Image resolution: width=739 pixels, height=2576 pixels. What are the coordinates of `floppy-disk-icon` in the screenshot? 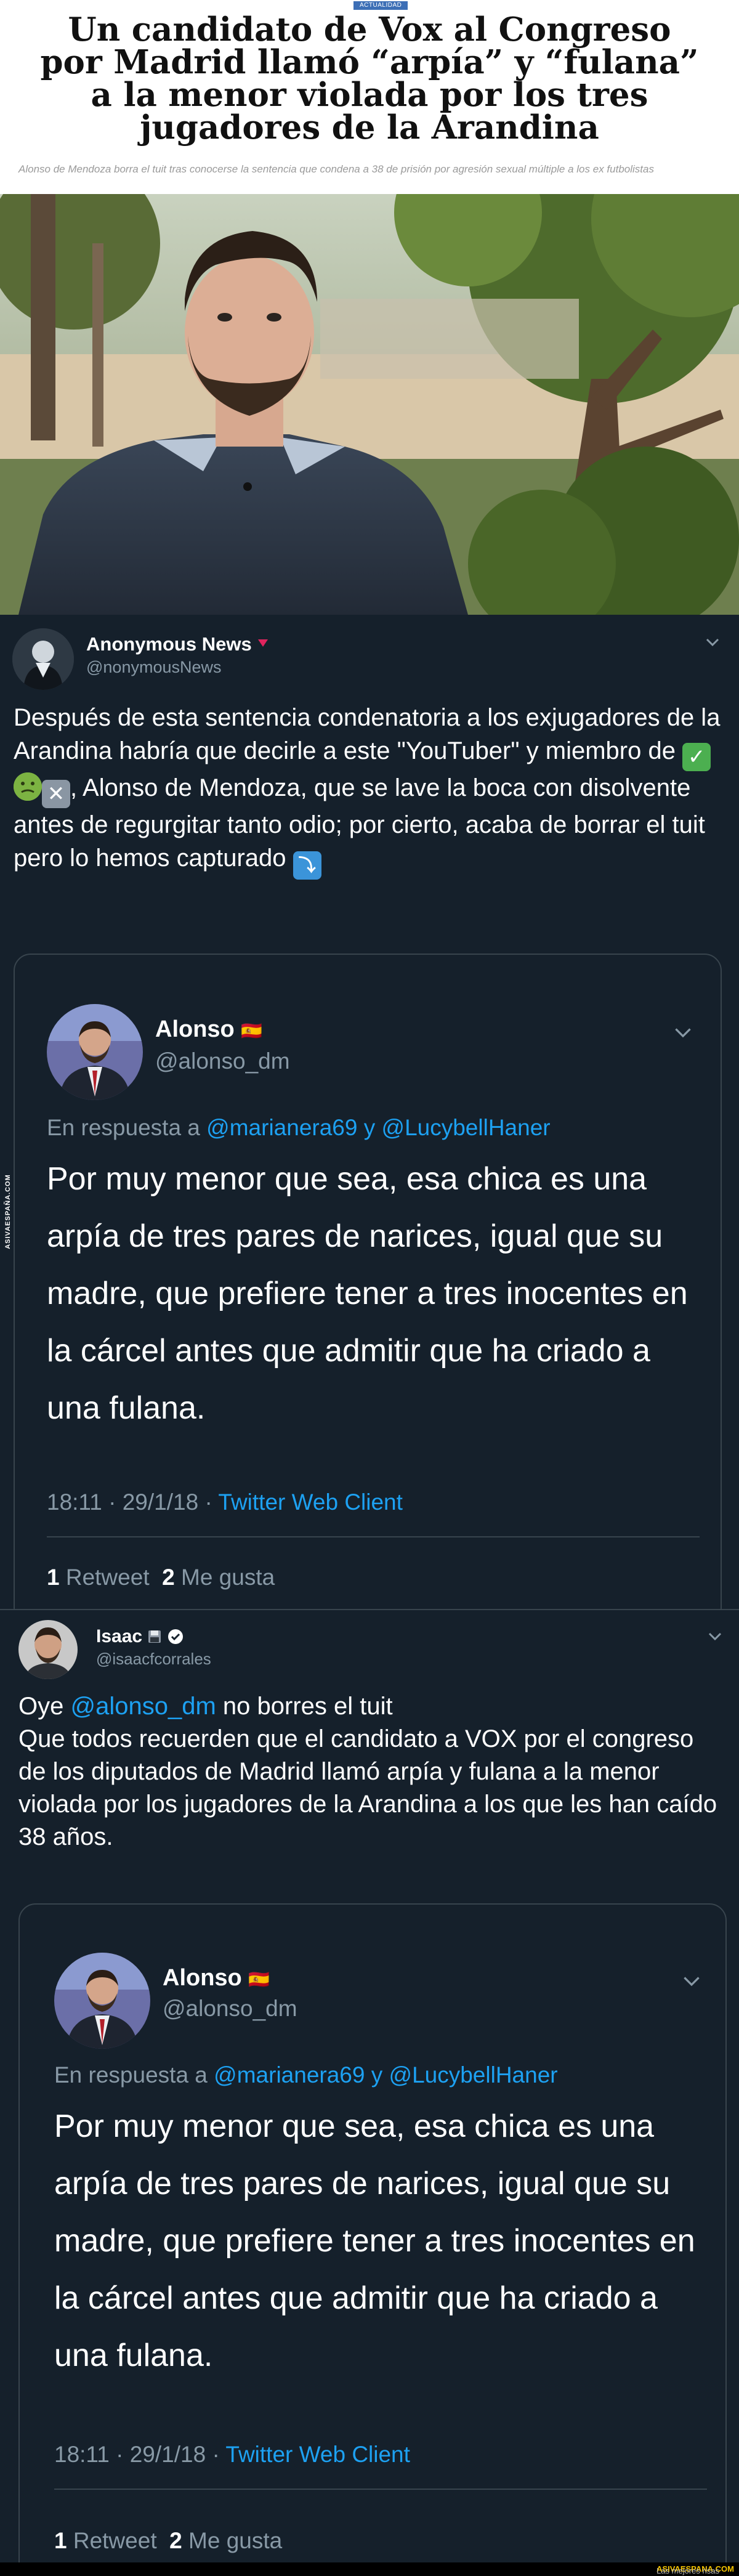 It's located at (154, 1637).